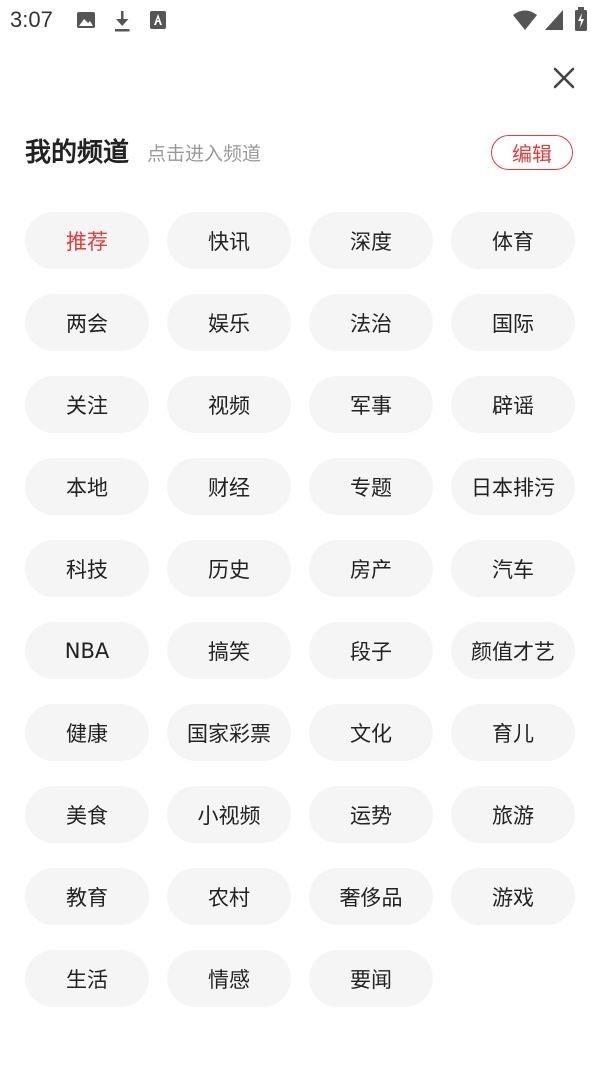 The height and width of the screenshot is (1066, 600). What do you see at coordinates (300, 20) in the screenshot?
I see `status-bar: 3:07` at bounding box center [300, 20].